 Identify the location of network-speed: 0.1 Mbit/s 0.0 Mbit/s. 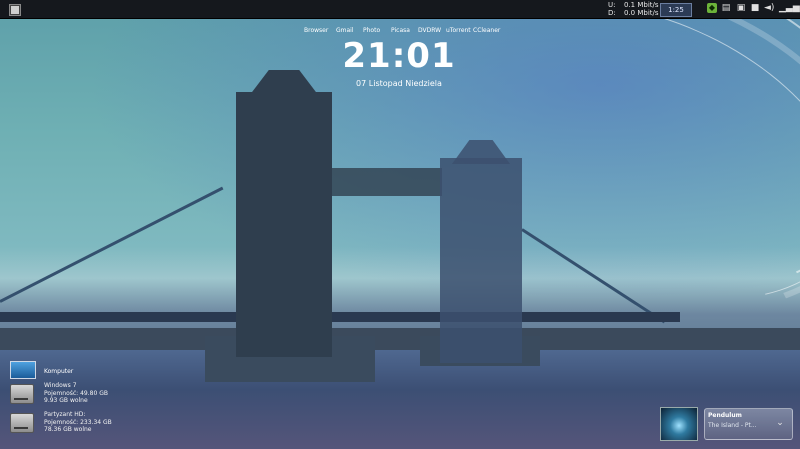
(641, 9).